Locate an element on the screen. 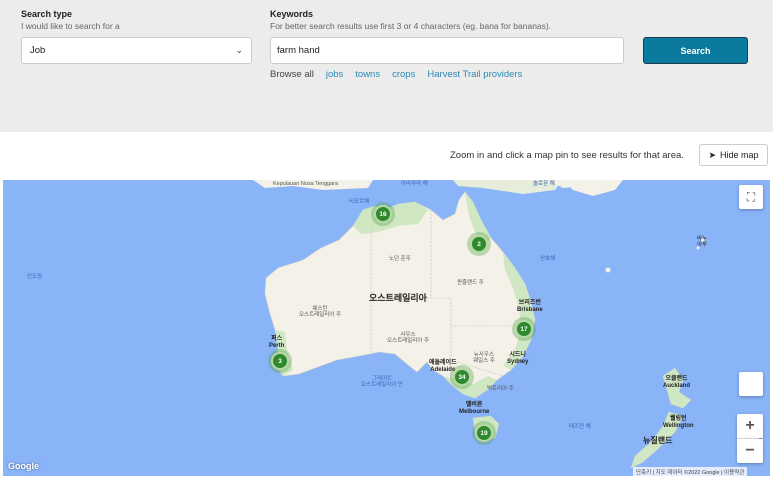 The height and width of the screenshot is (478, 773). map-label-timor: 티모르해 is located at coordinates (359, 202).